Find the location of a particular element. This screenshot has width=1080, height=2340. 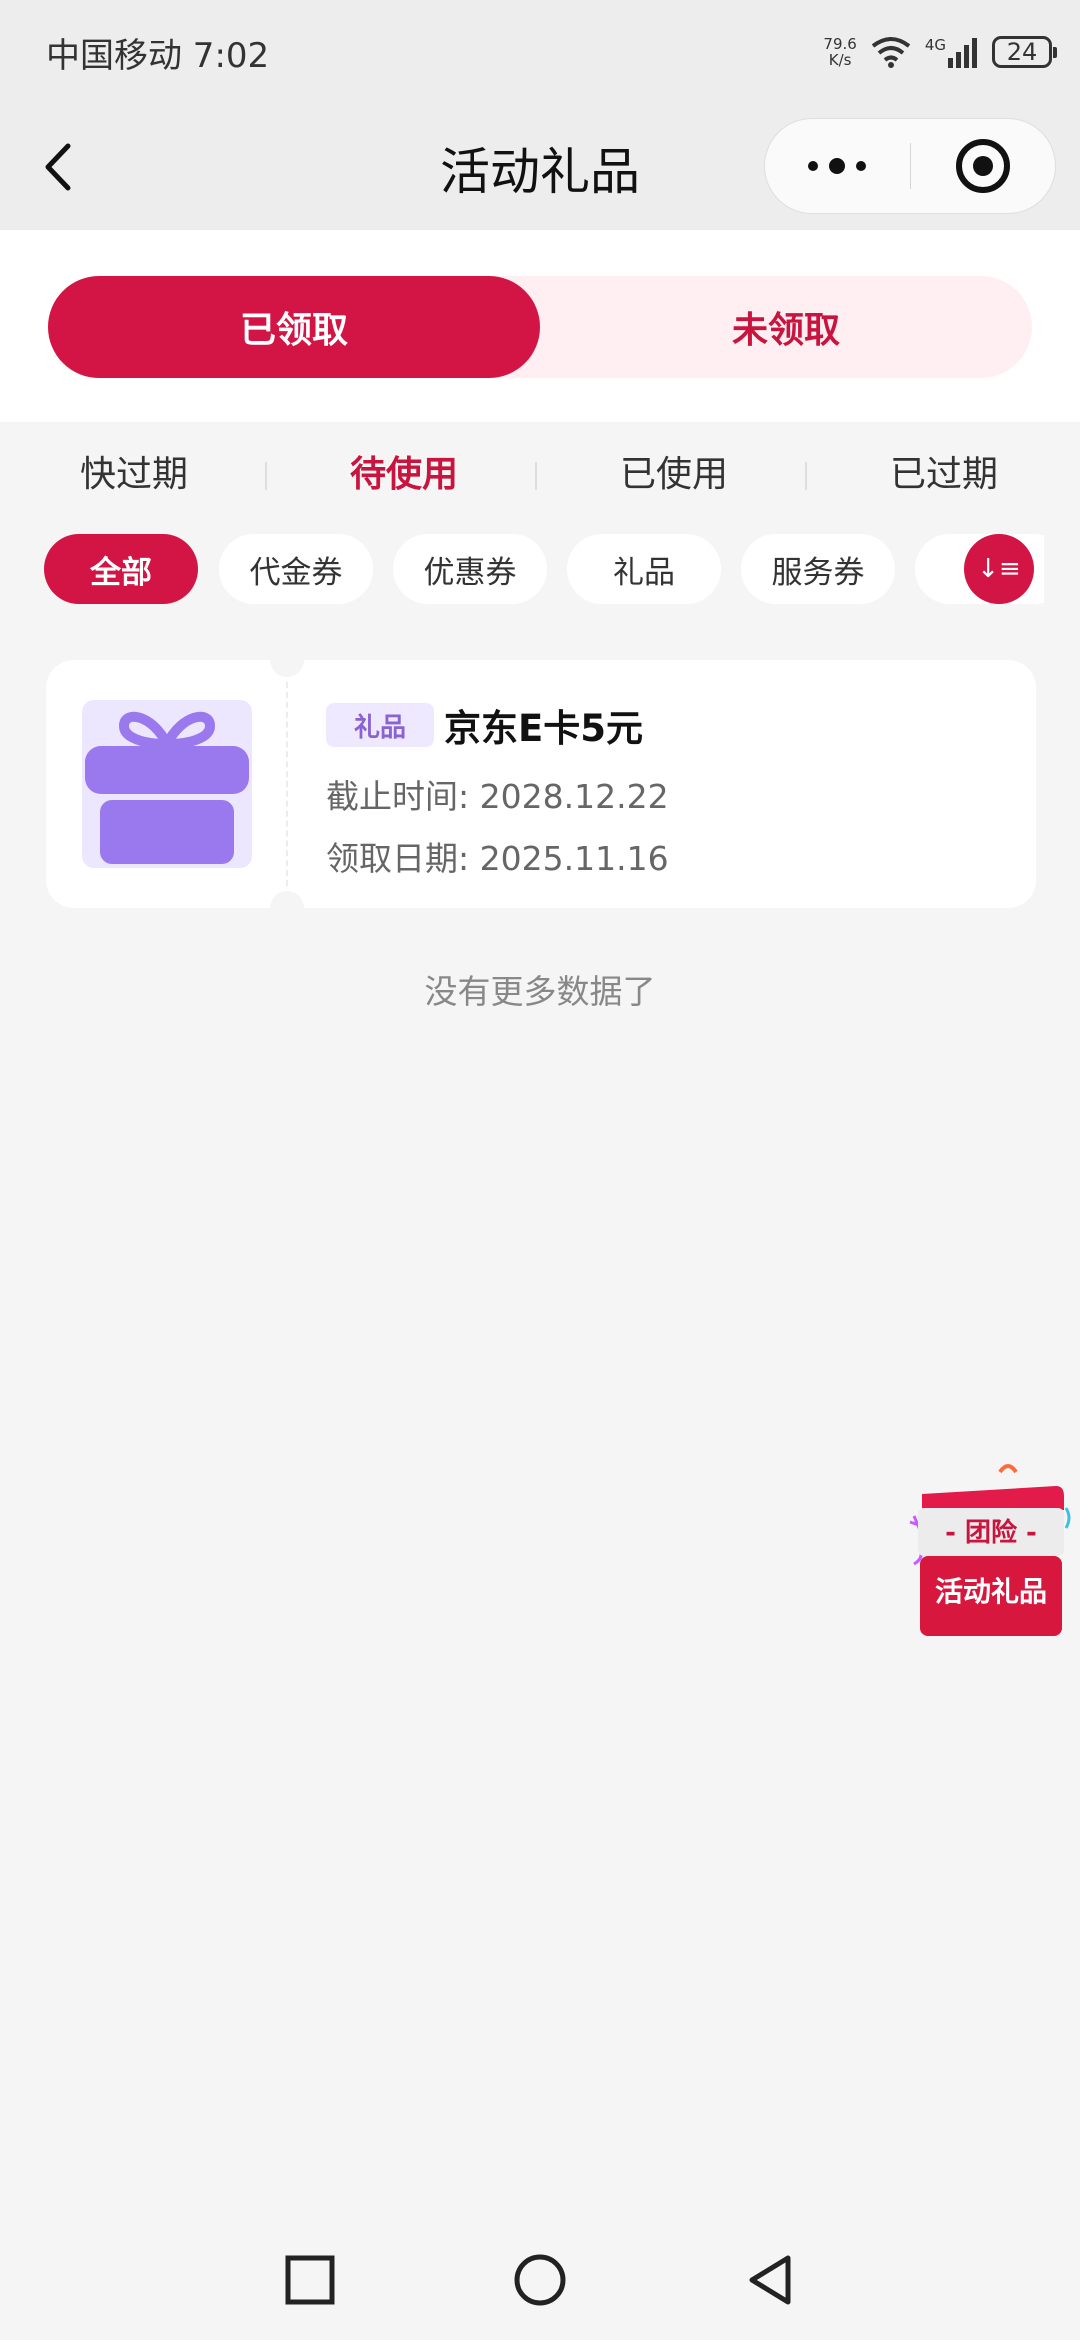

network-type: 4G is located at coordinates (935, 45).